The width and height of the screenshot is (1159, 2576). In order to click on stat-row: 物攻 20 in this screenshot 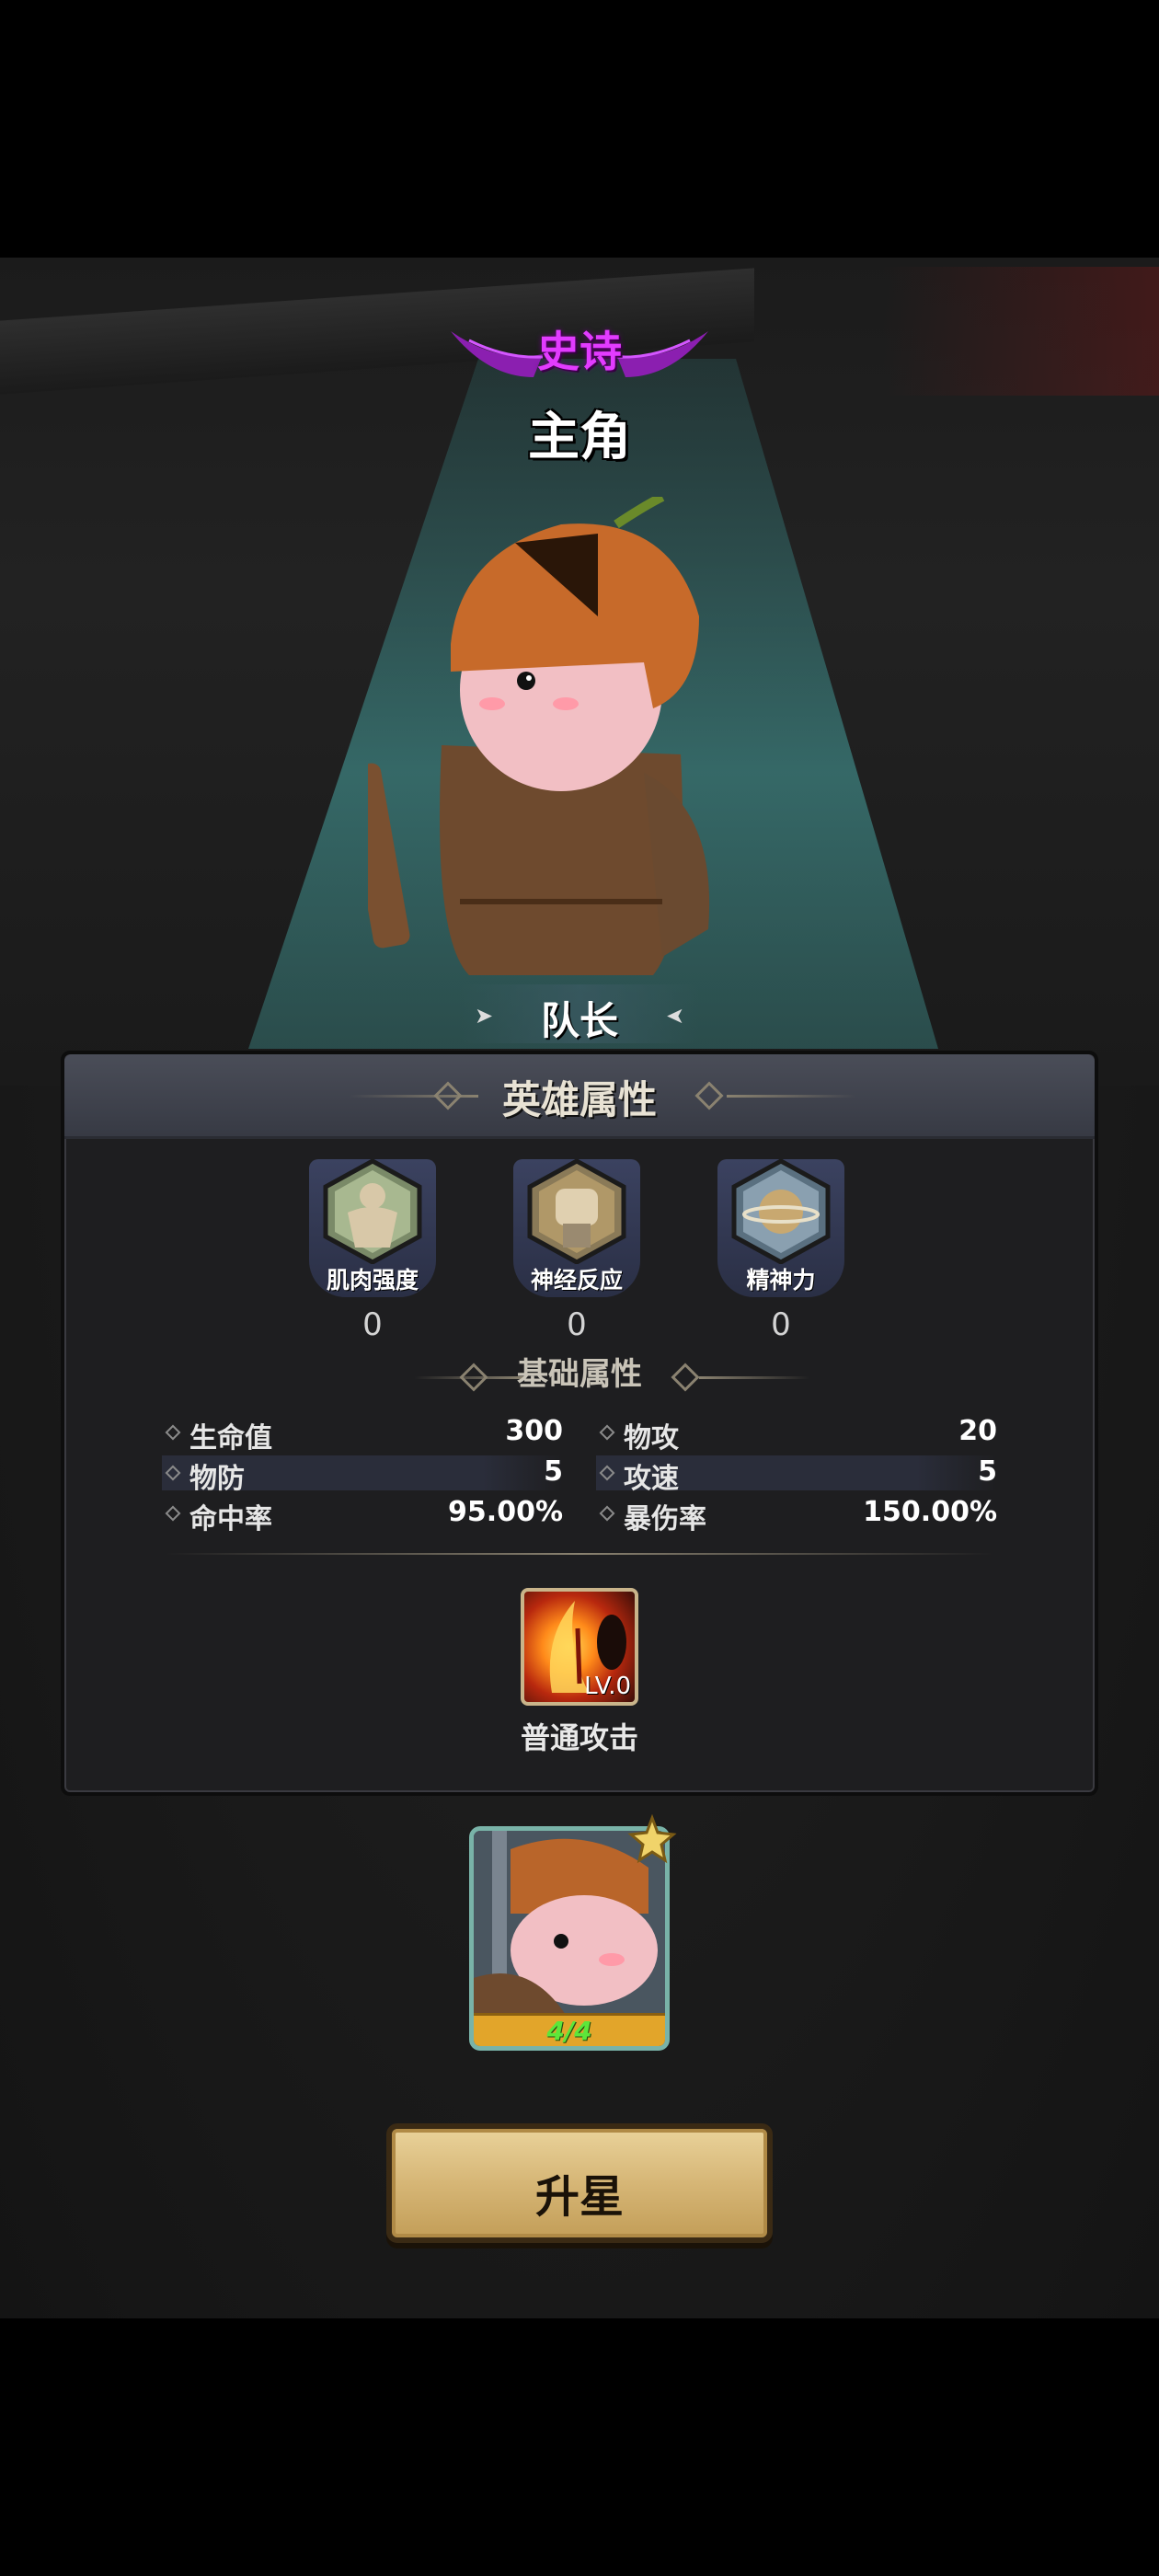, I will do `click(796, 1435)`.